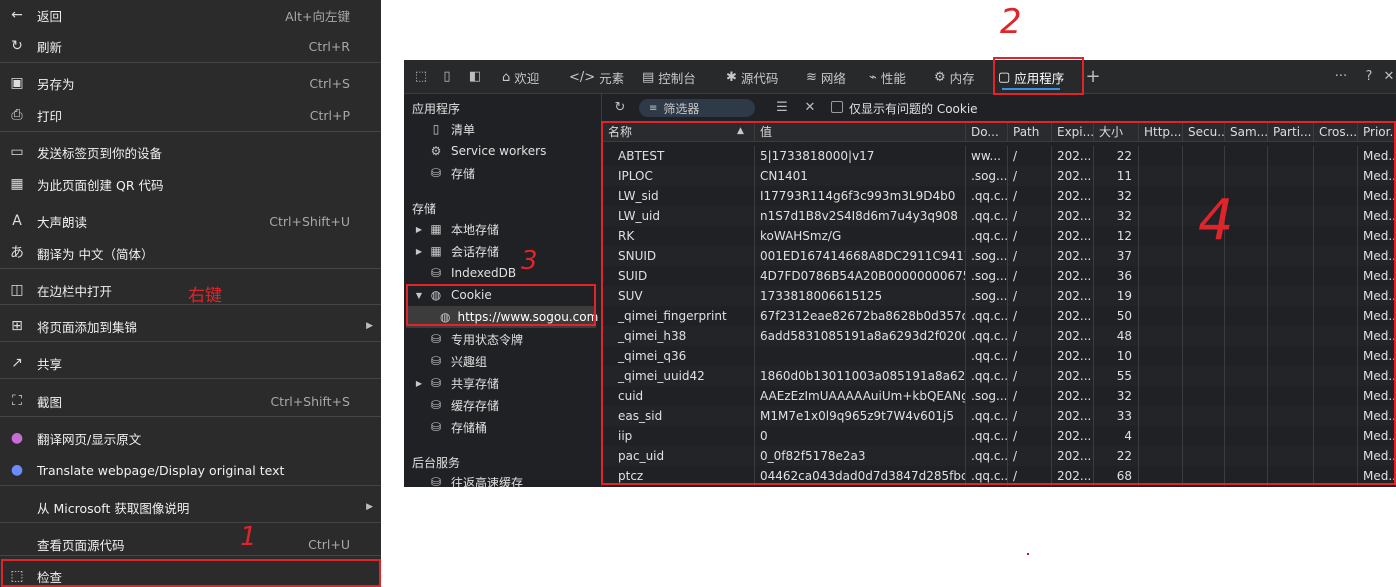 The image size is (1396, 587). I want to click on sidebar-item: ▶ ⛁ 共享存储, so click(507, 383).